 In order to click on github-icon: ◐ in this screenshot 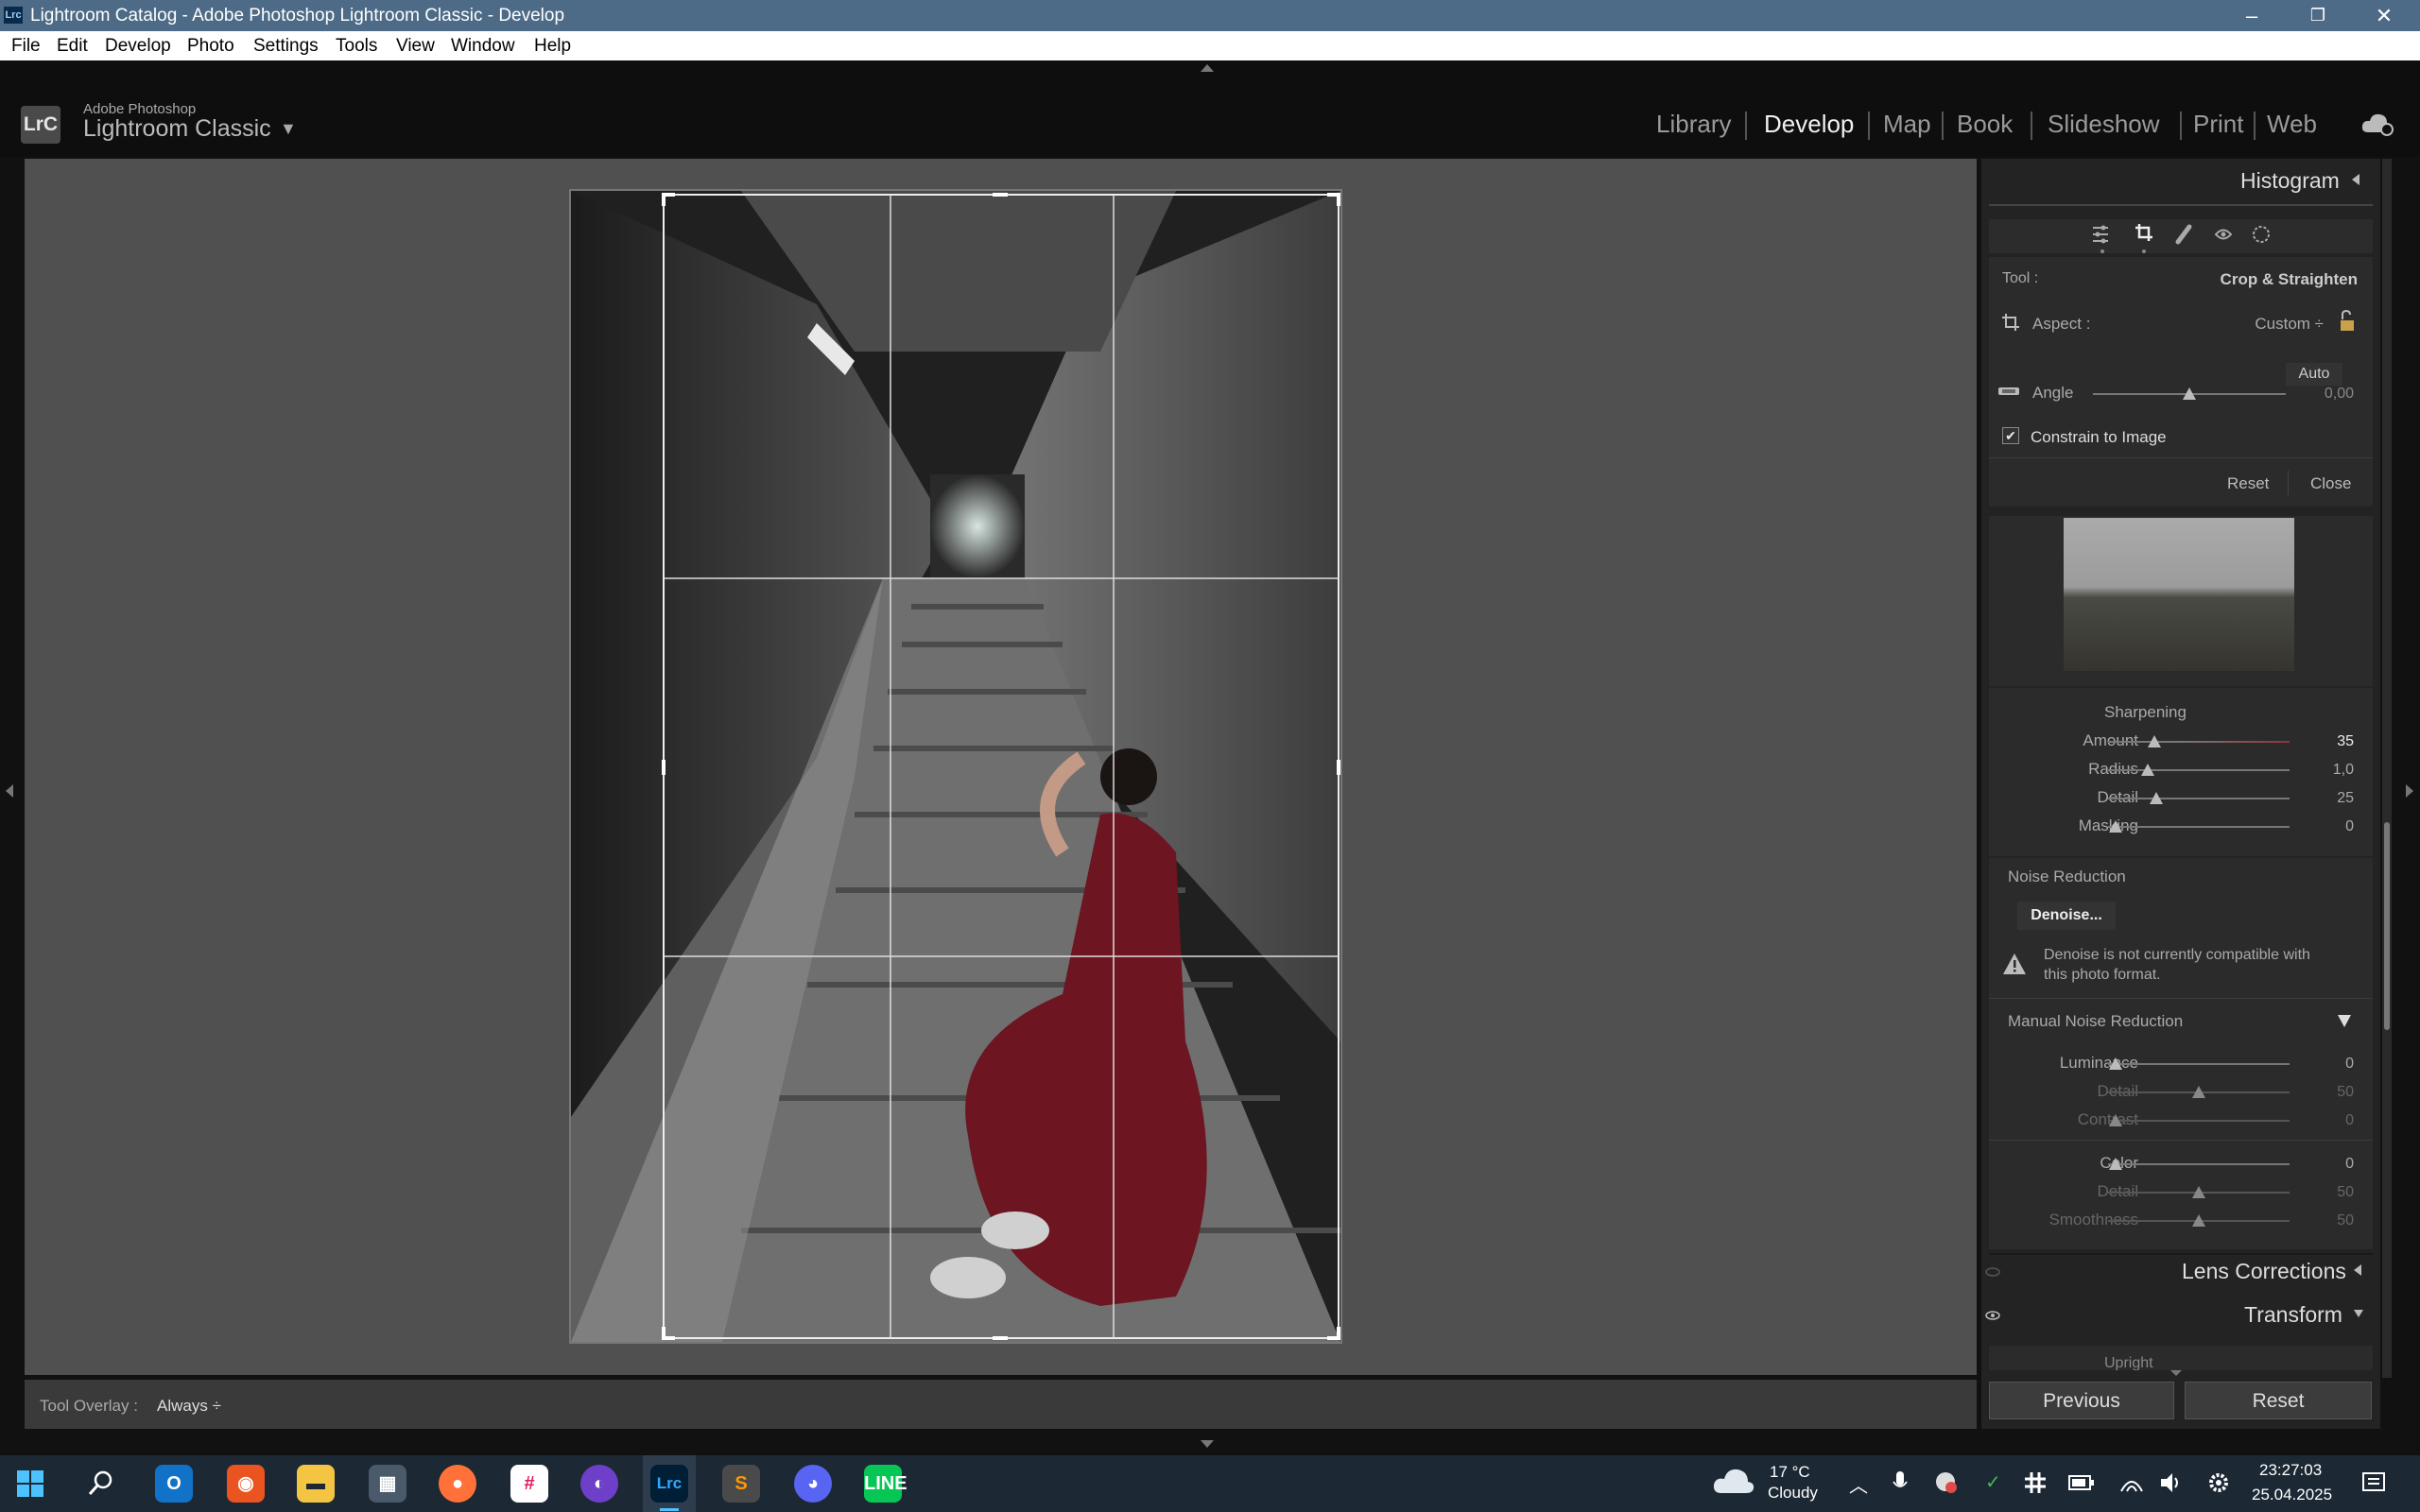, I will do `click(599, 1484)`.